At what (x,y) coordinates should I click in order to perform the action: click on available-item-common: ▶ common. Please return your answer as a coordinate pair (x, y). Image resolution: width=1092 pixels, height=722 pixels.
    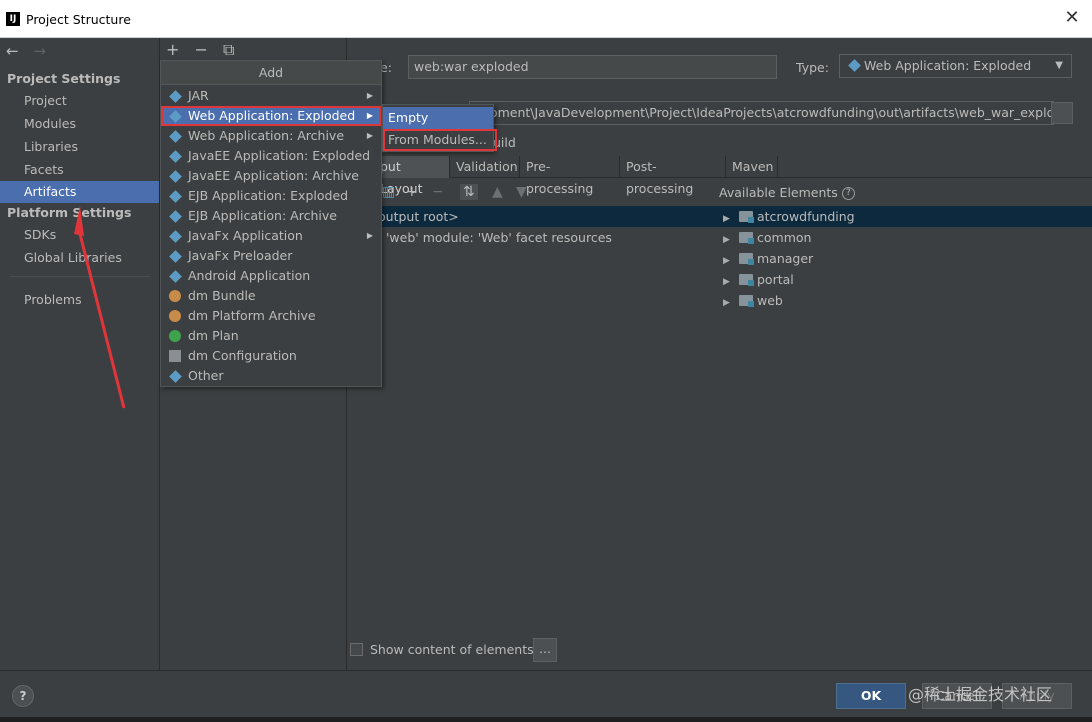
    Looking at the image, I should click on (905, 237).